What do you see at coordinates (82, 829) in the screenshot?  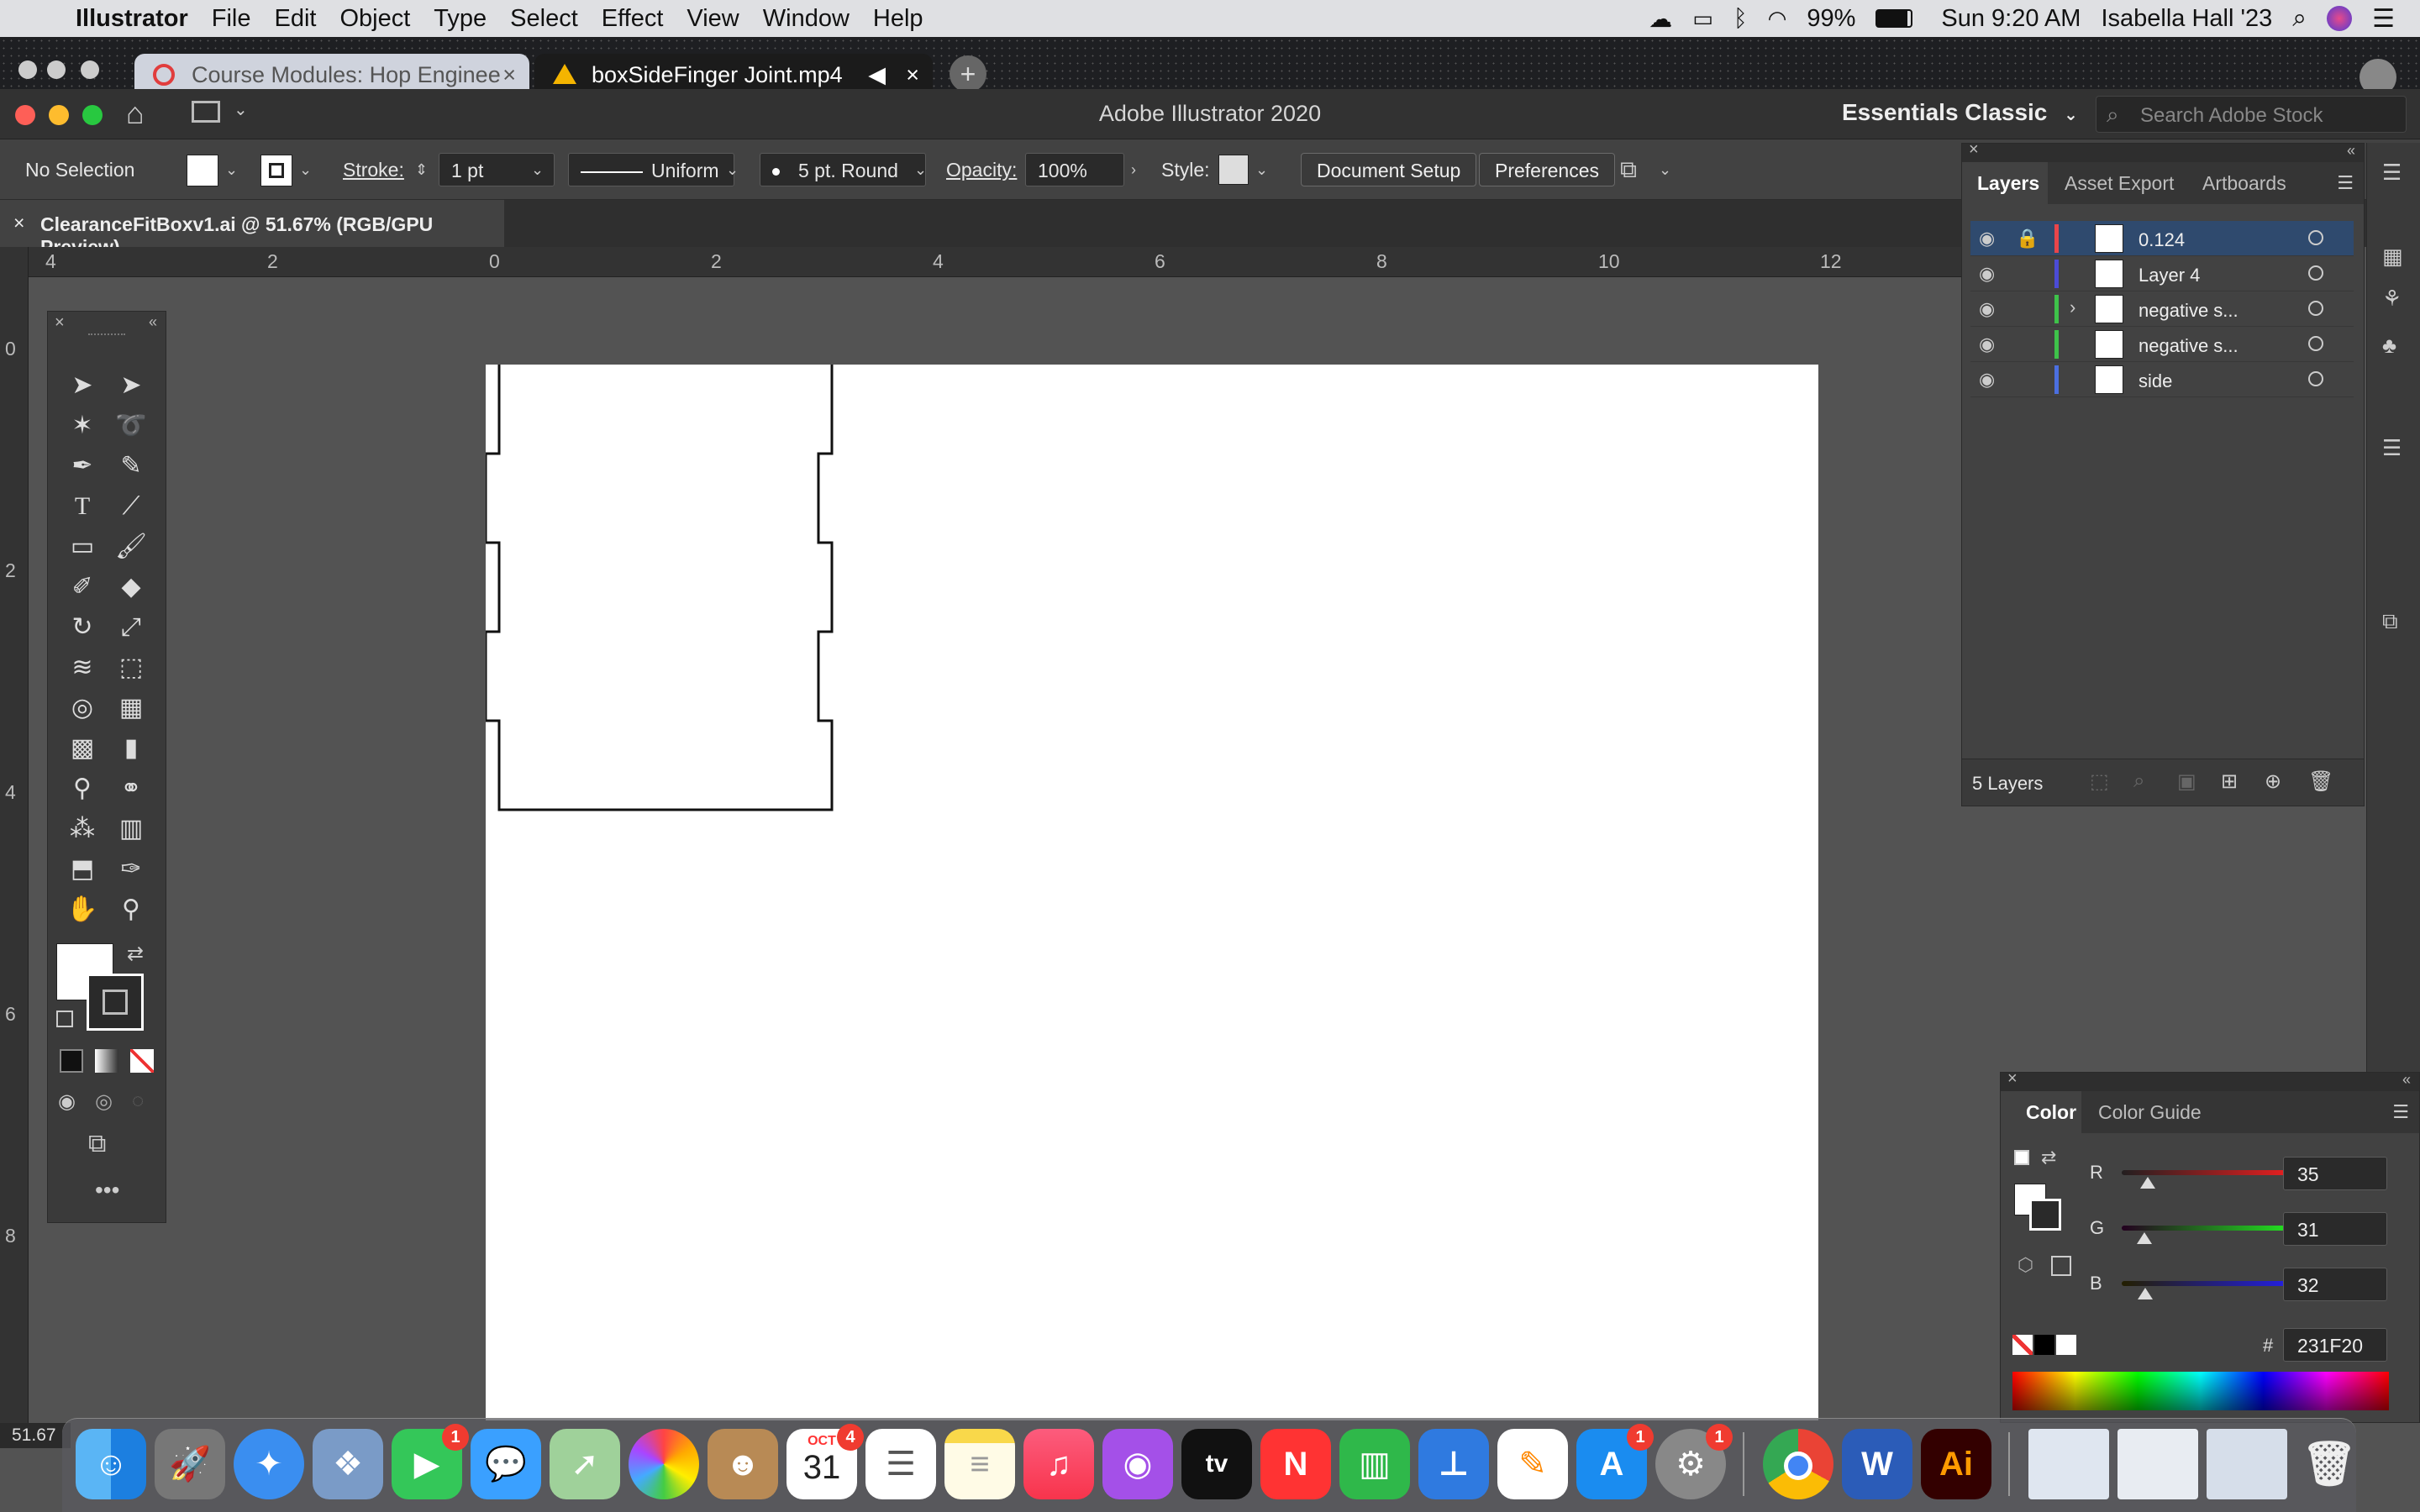 I see `symbol-sprayer-tool-icon: ⁂` at bounding box center [82, 829].